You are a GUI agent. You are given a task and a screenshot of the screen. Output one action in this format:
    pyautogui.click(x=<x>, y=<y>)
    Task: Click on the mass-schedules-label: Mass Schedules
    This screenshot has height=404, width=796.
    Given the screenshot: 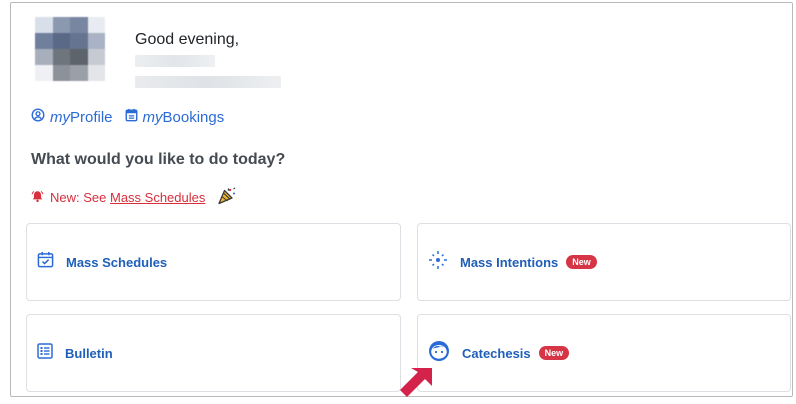 What is the action you would take?
    pyautogui.click(x=117, y=262)
    